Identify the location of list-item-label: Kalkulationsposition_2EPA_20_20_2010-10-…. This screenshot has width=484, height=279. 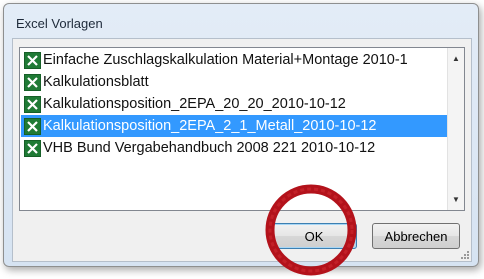
(194, 104).